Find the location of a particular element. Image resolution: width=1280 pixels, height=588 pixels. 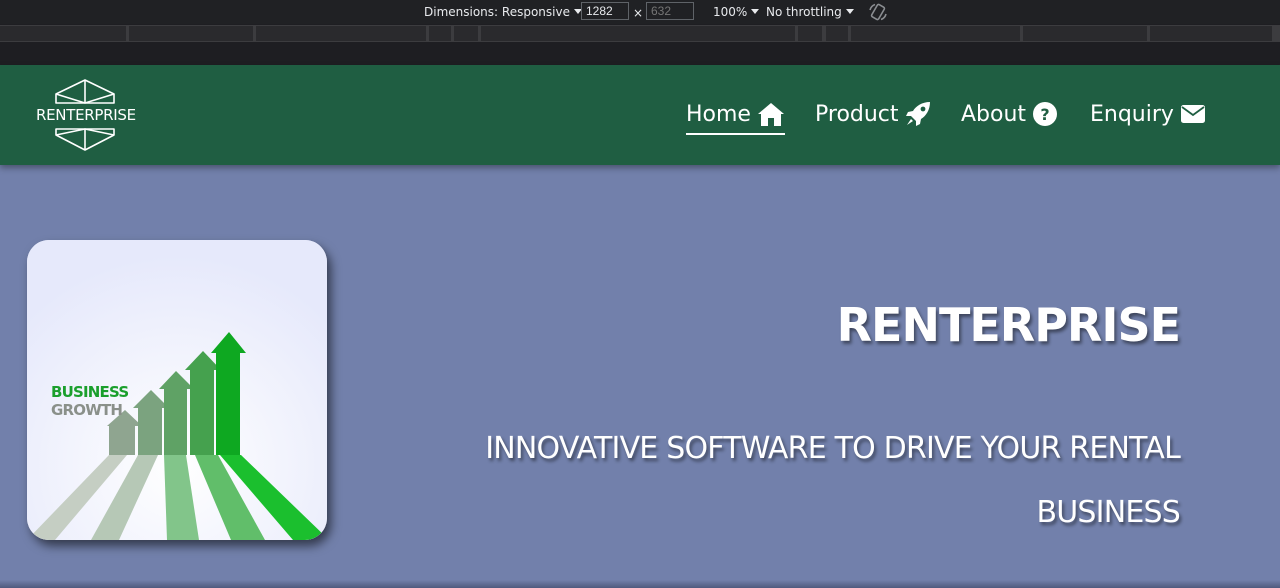

nav-link-home: Home is located at coordinates (735, 117).